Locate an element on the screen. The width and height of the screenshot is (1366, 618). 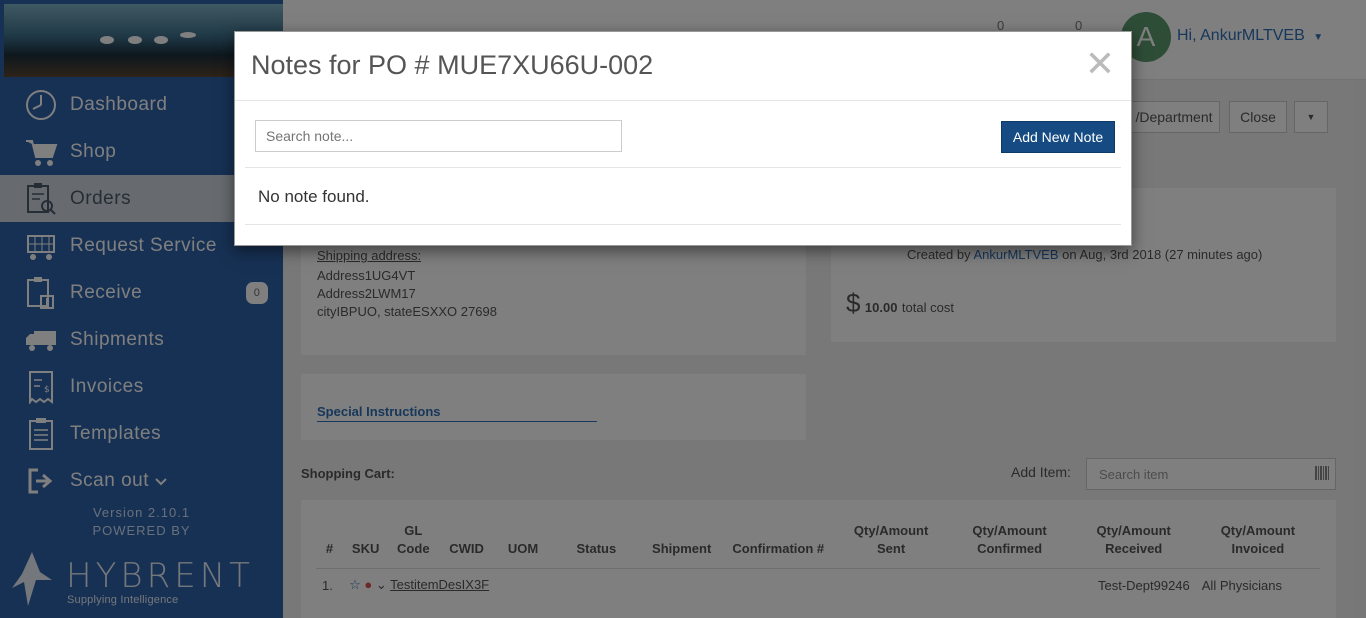
empty-notes-message: No note found. is located at coordinates (314, 196).